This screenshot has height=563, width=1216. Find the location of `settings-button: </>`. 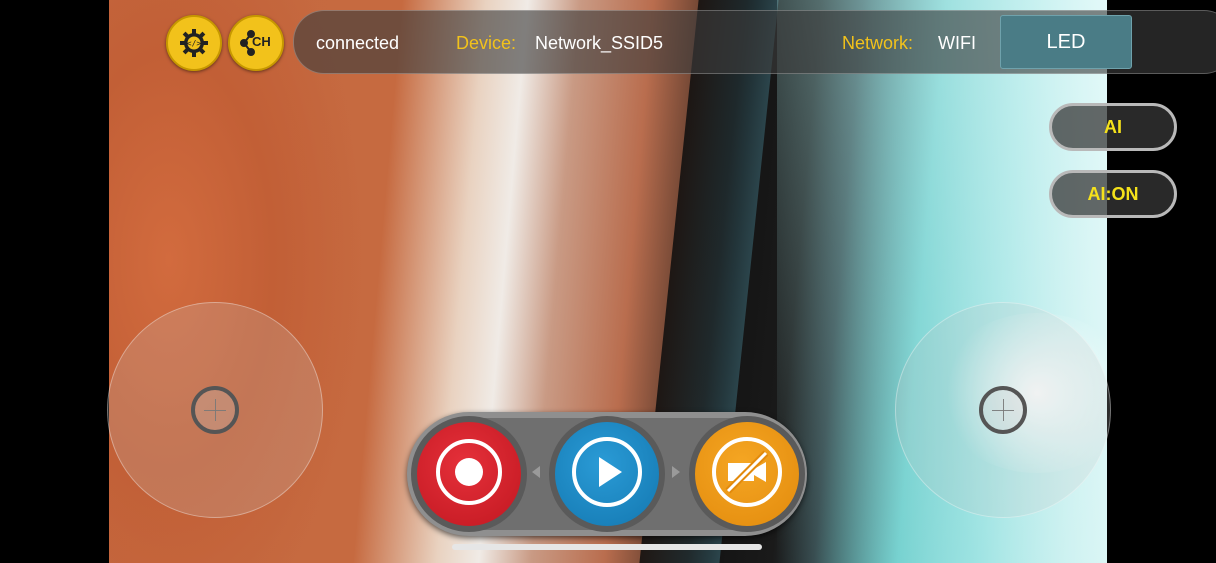

settings-button: </> is located at coordinates (194, 43).